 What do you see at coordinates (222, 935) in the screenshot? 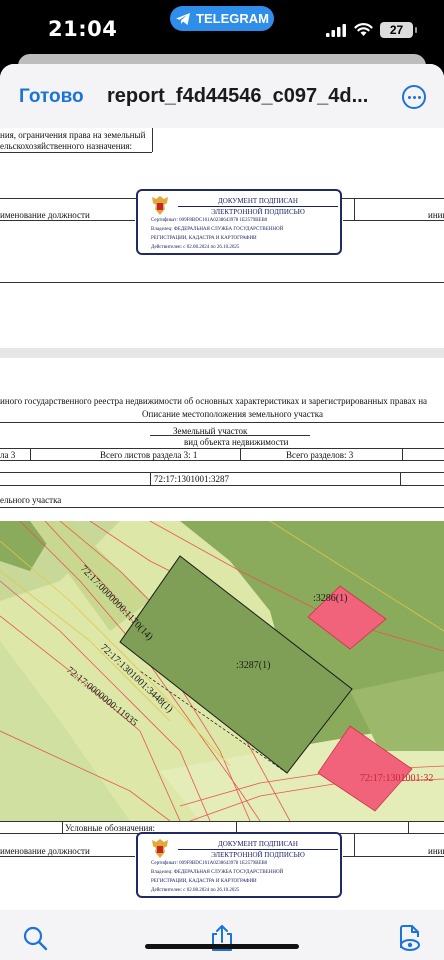
I see `bottom-toolbar` at bounding box center [222, 935].